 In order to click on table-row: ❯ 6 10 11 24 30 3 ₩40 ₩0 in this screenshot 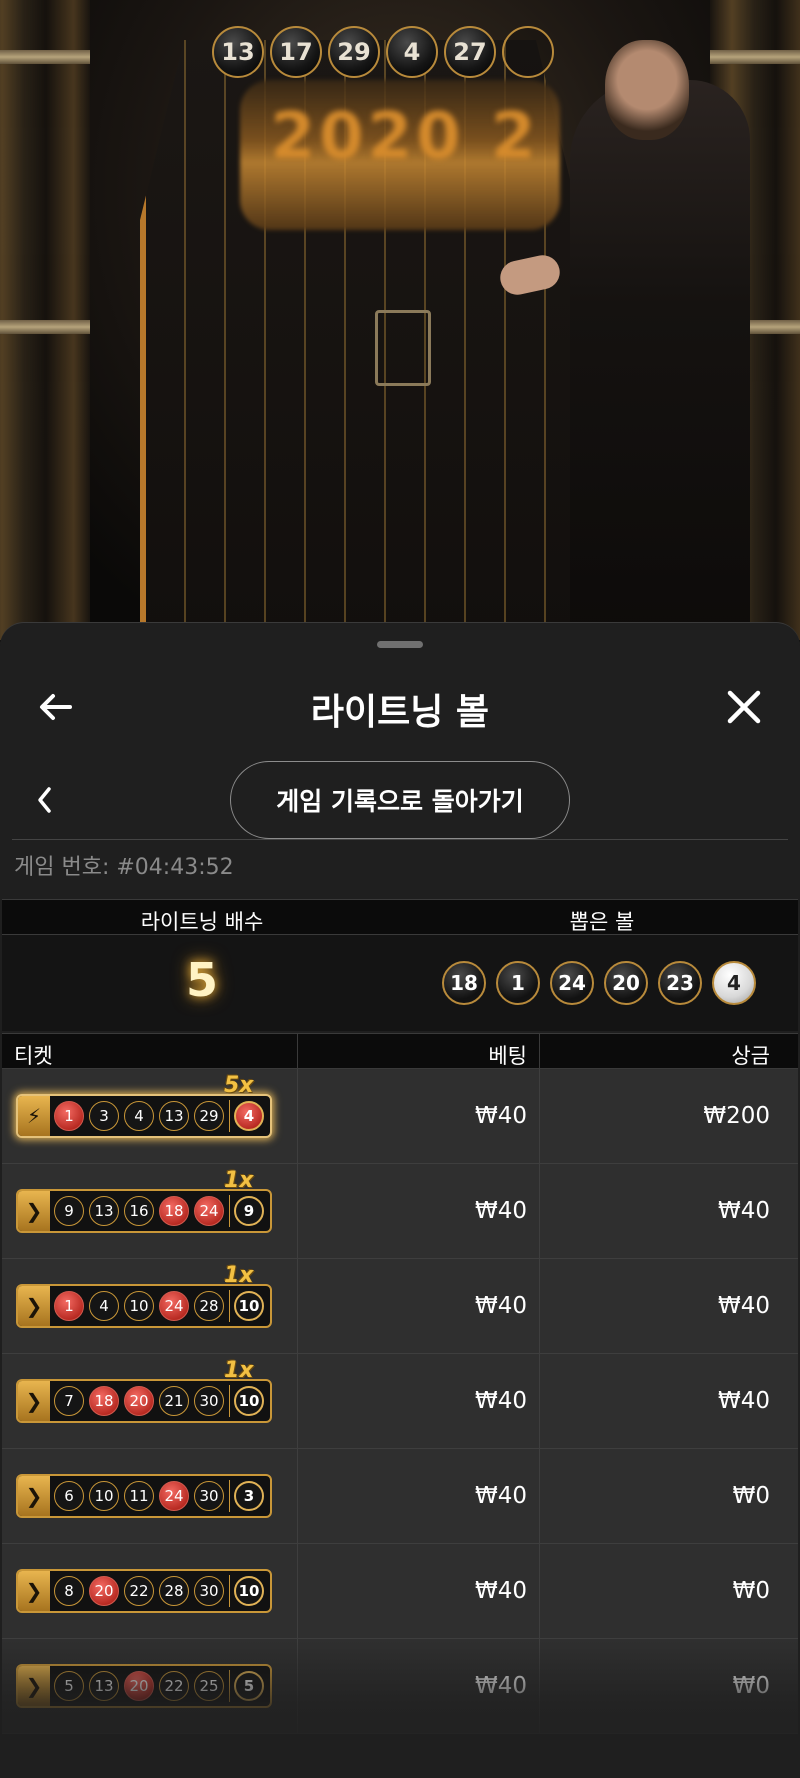, I will do `click(400, 1496)`.